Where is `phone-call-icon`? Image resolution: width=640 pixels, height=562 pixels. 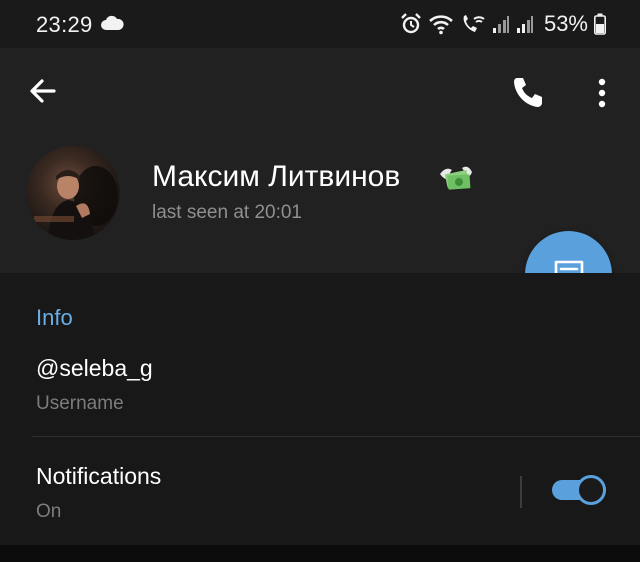
phone-call-icon is located at coordinates (528, 92).